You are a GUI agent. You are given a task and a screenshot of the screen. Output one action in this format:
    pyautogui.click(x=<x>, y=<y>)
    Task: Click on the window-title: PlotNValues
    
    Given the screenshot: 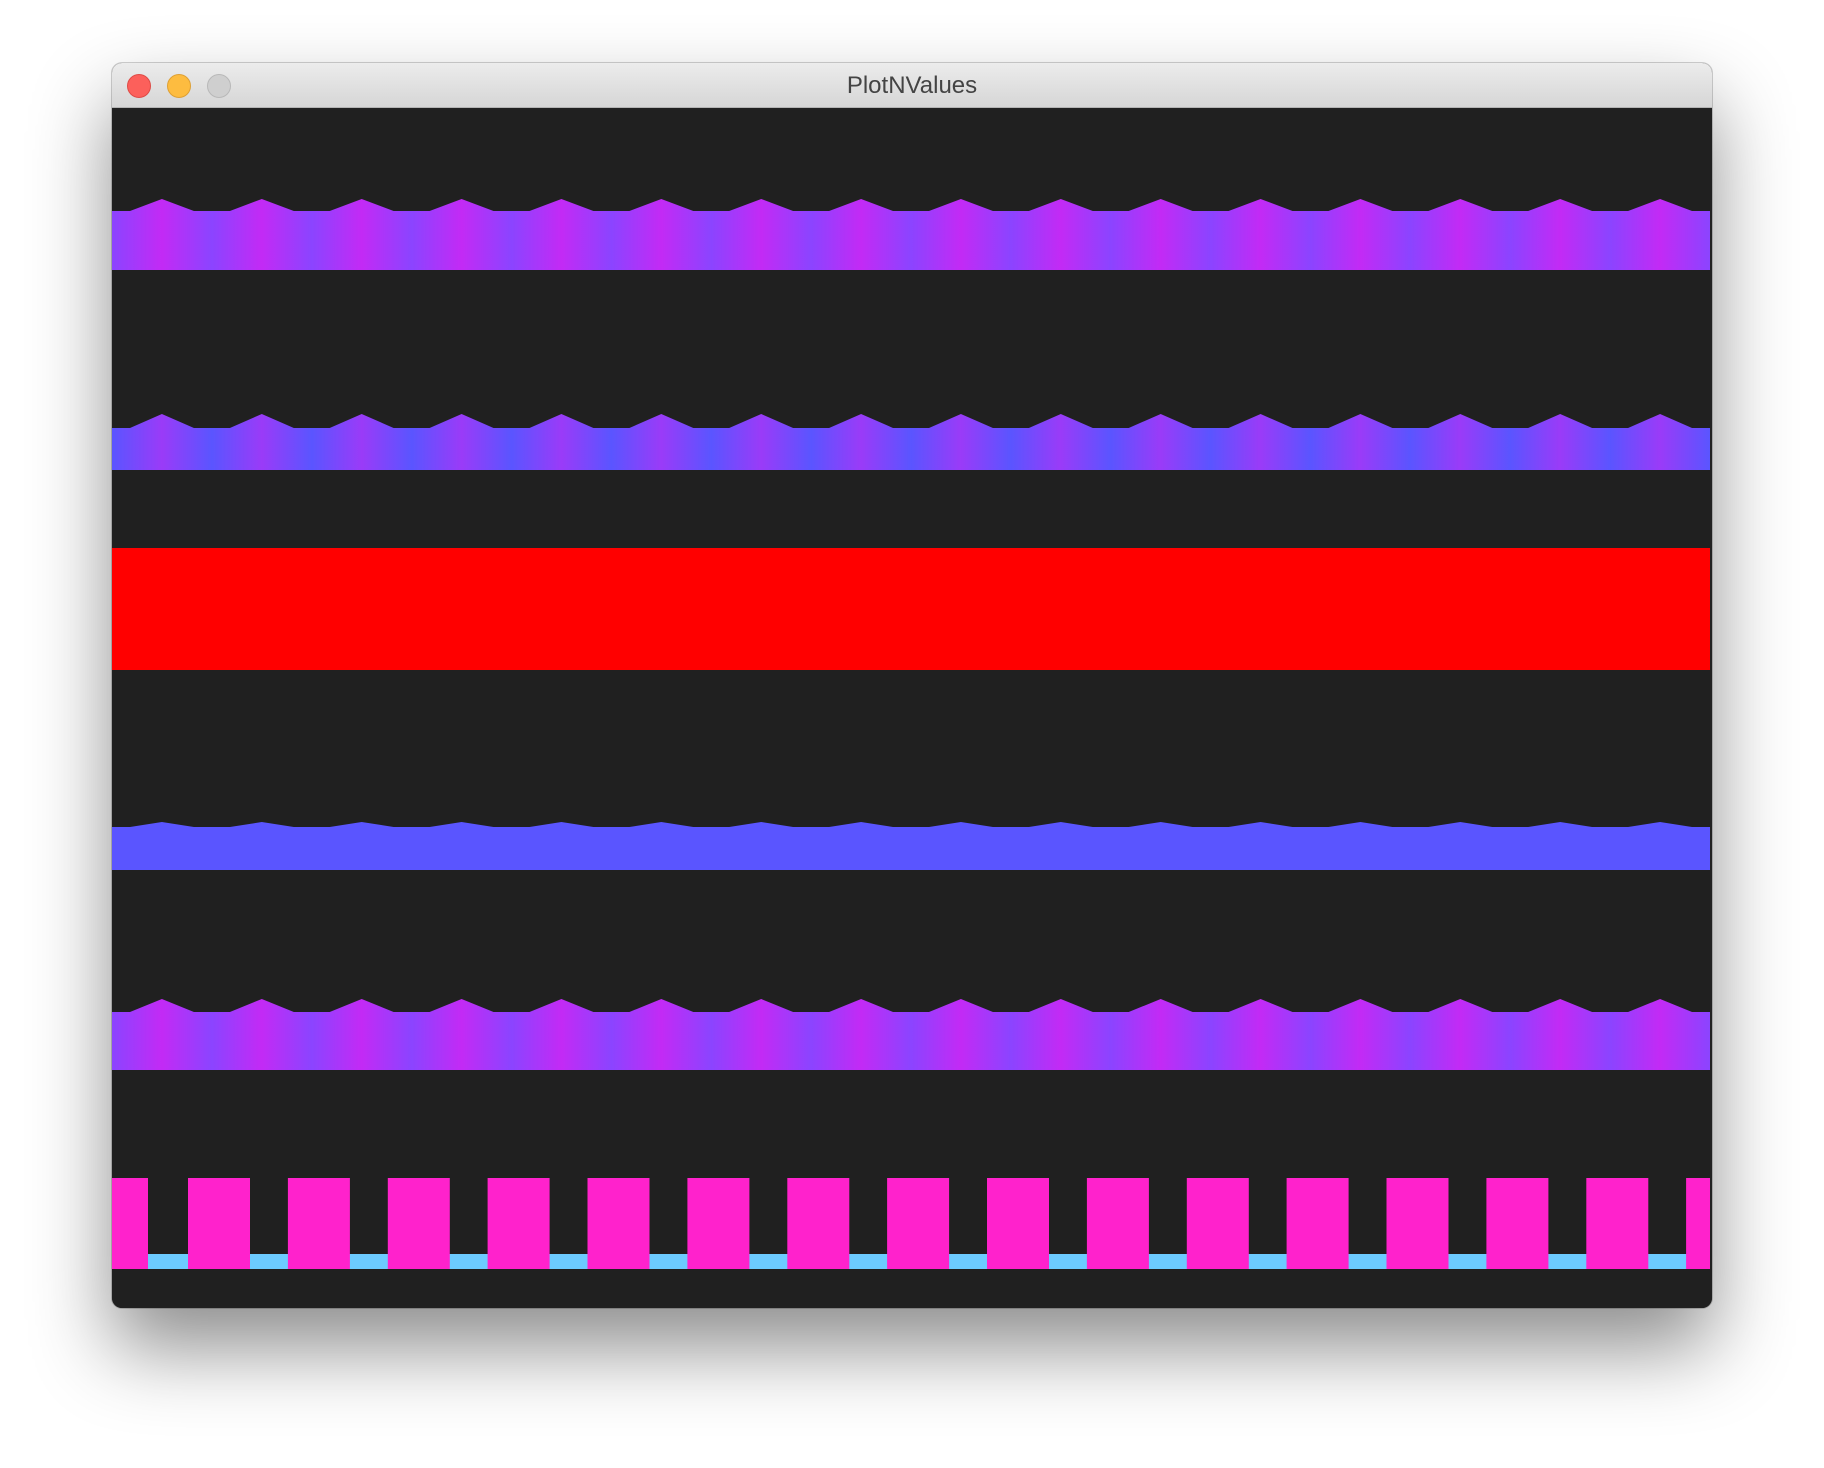 What is the action you would take?
    pyautogui.click(x=912, y=85)
    